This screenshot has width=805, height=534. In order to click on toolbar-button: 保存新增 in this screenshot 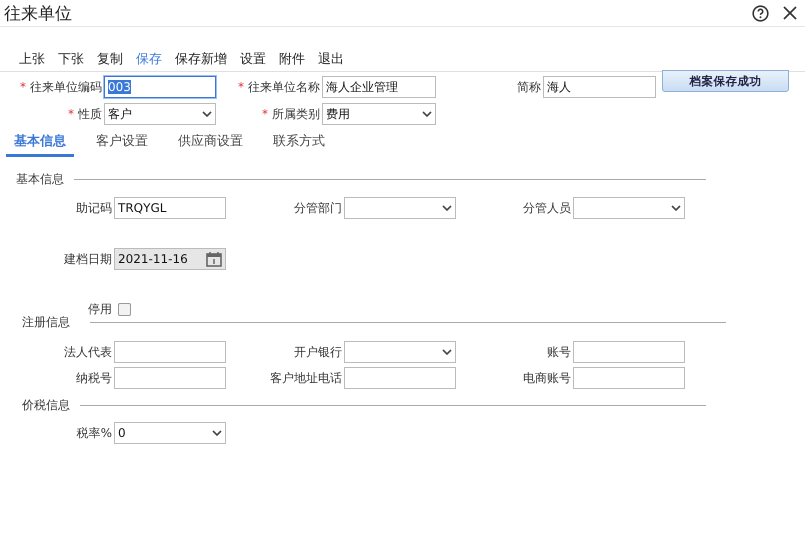, I will do `click(200, 59)`.